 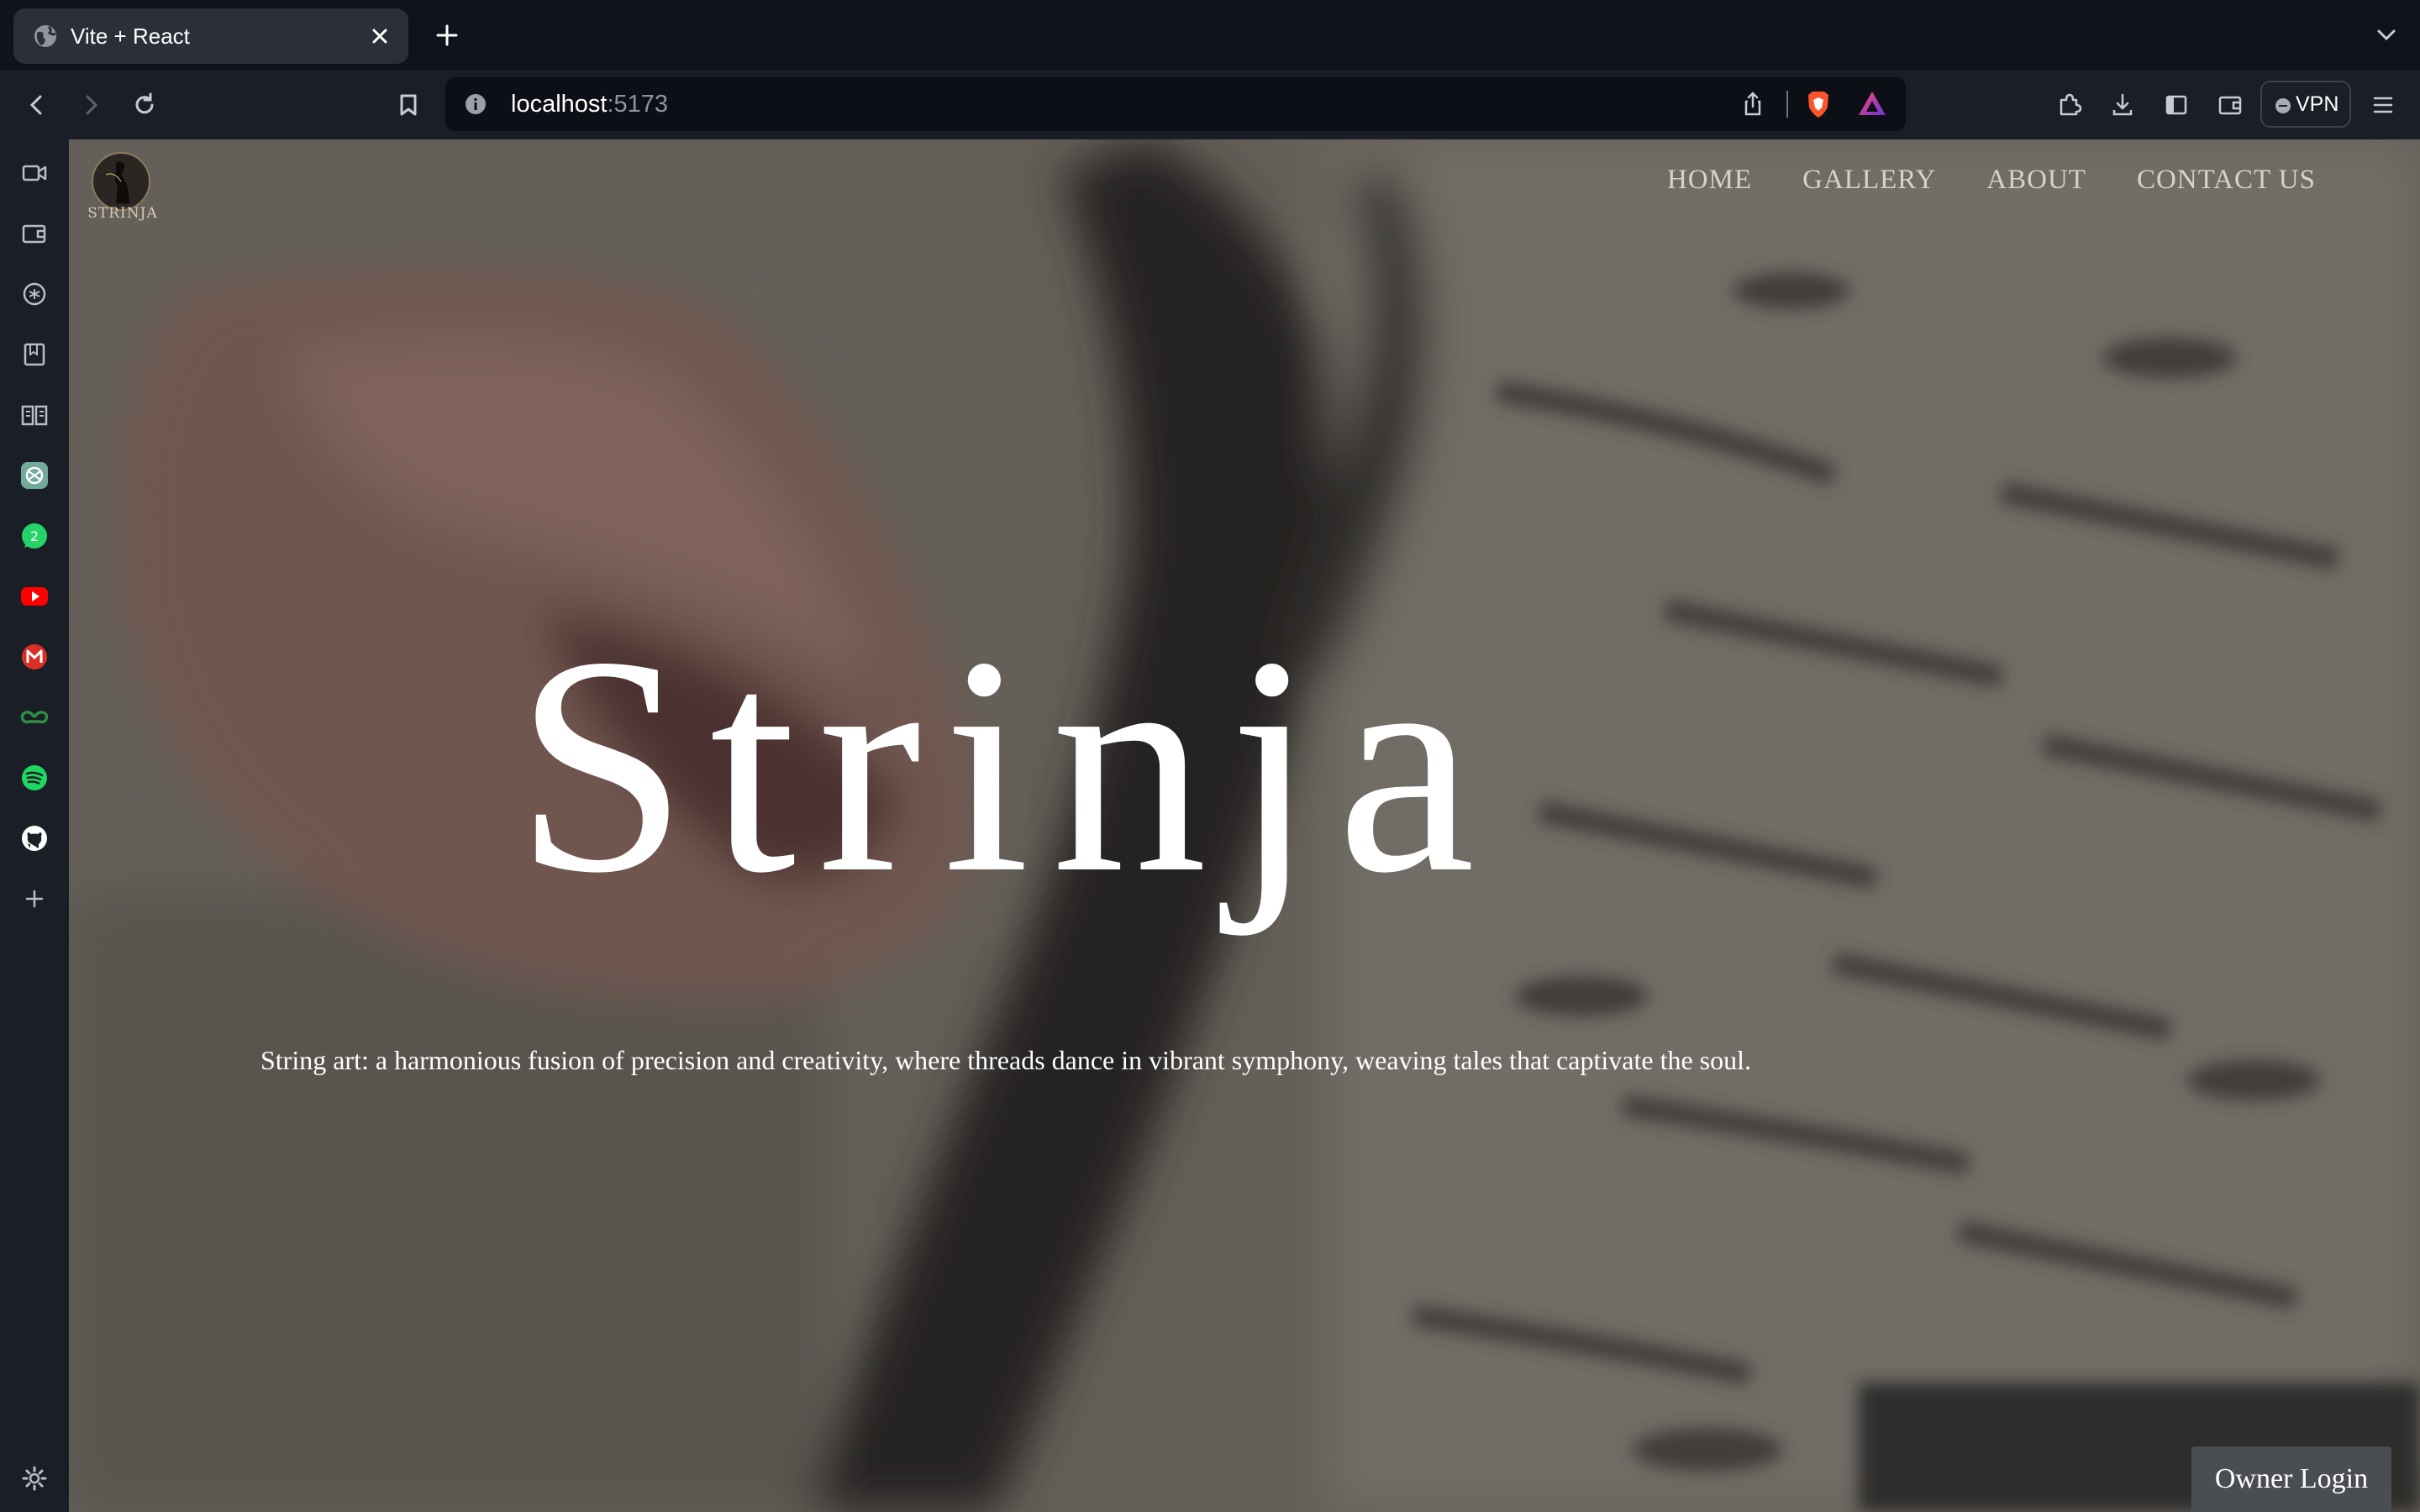 I want to click on brave-shield-icon, so click(x=1818, y=104).